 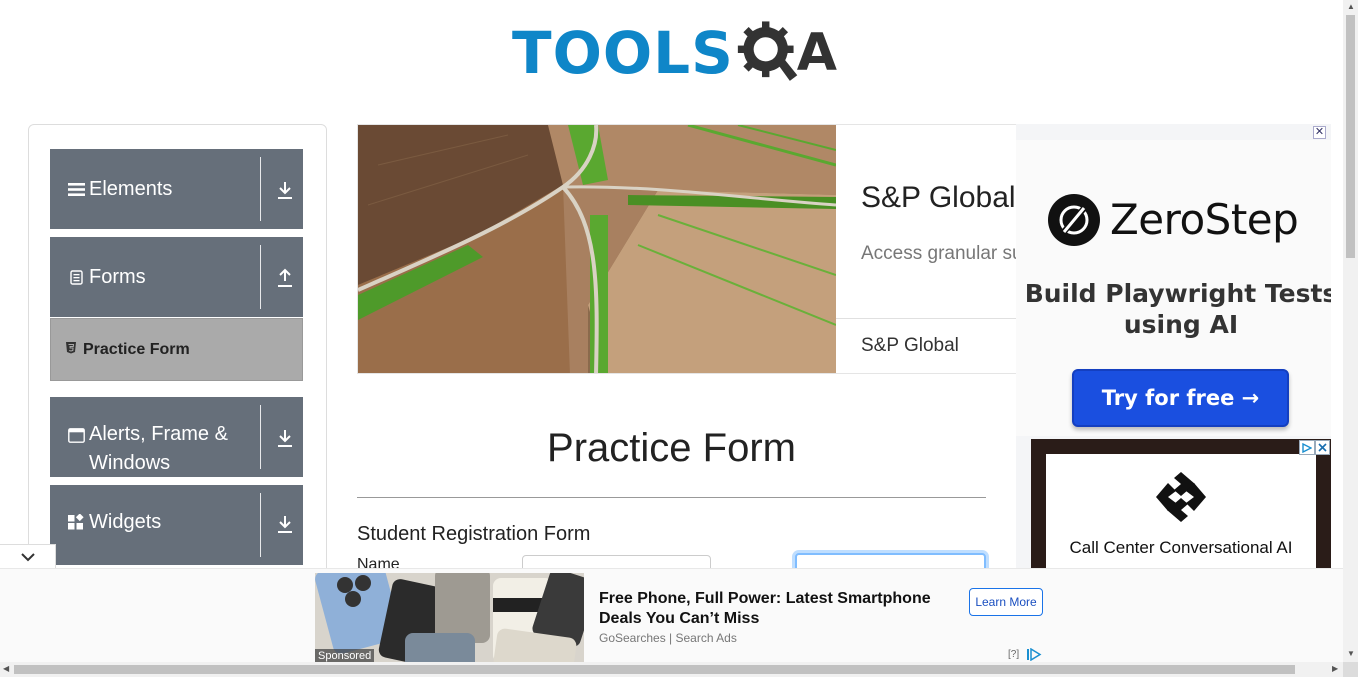 I want to click on sidebar-group-label: Alerts, Frame & Windows, so click(x=158, y=448).